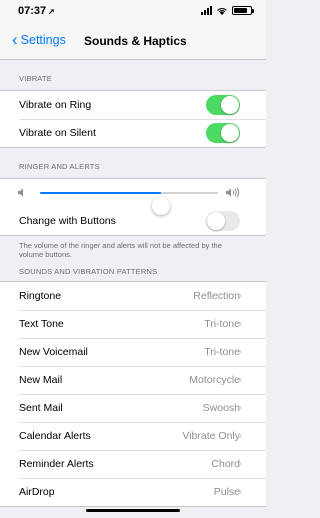 This screenshot has height=518, width=320. What do you see at coordinates (225, 464) in the screenshot?
I see `row-value: Chord` at bounding box center [225, 464].